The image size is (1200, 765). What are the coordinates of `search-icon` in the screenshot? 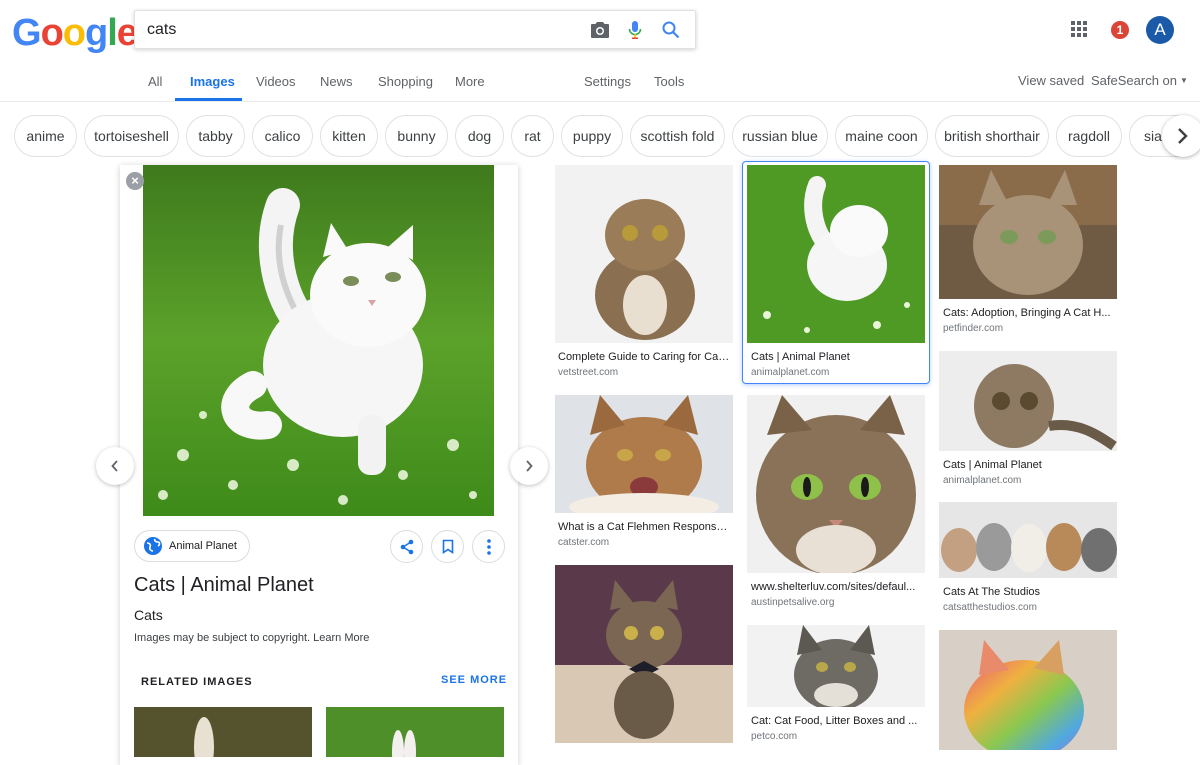 It's located at (671, 30).